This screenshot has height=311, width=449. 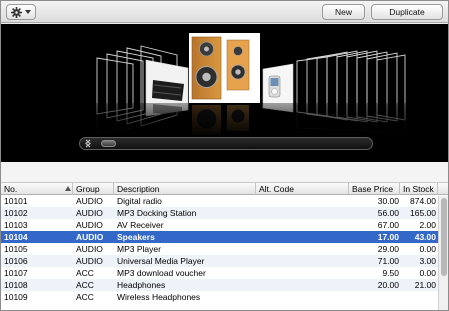 What do you see at coordinates (423, 213) in the screenshot?
I see `cell-in-stock: 165.00` at bounding box center [423, 213].